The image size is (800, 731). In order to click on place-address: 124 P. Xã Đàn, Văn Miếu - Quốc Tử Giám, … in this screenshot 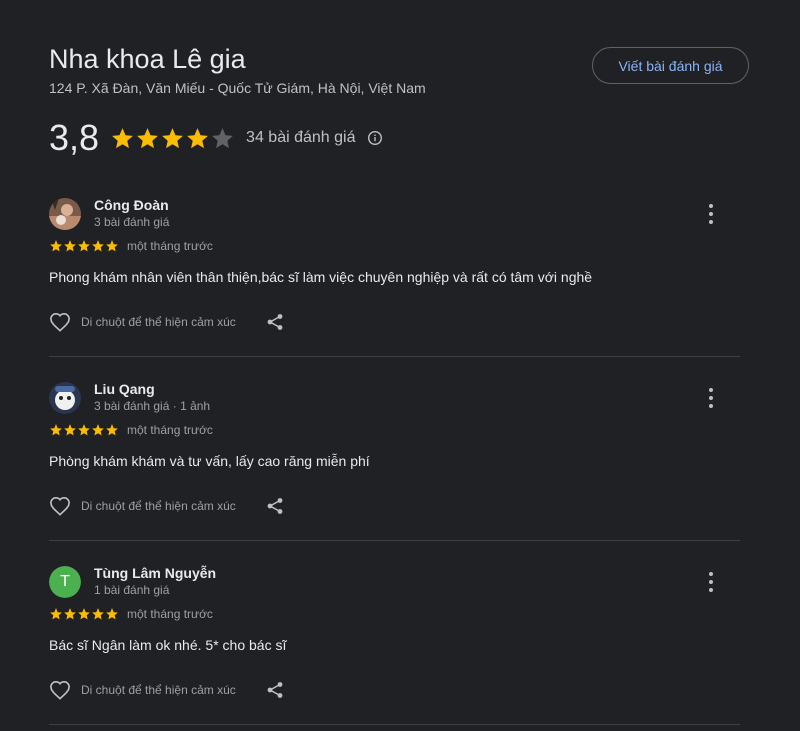, I will do `click(237, 88)`.